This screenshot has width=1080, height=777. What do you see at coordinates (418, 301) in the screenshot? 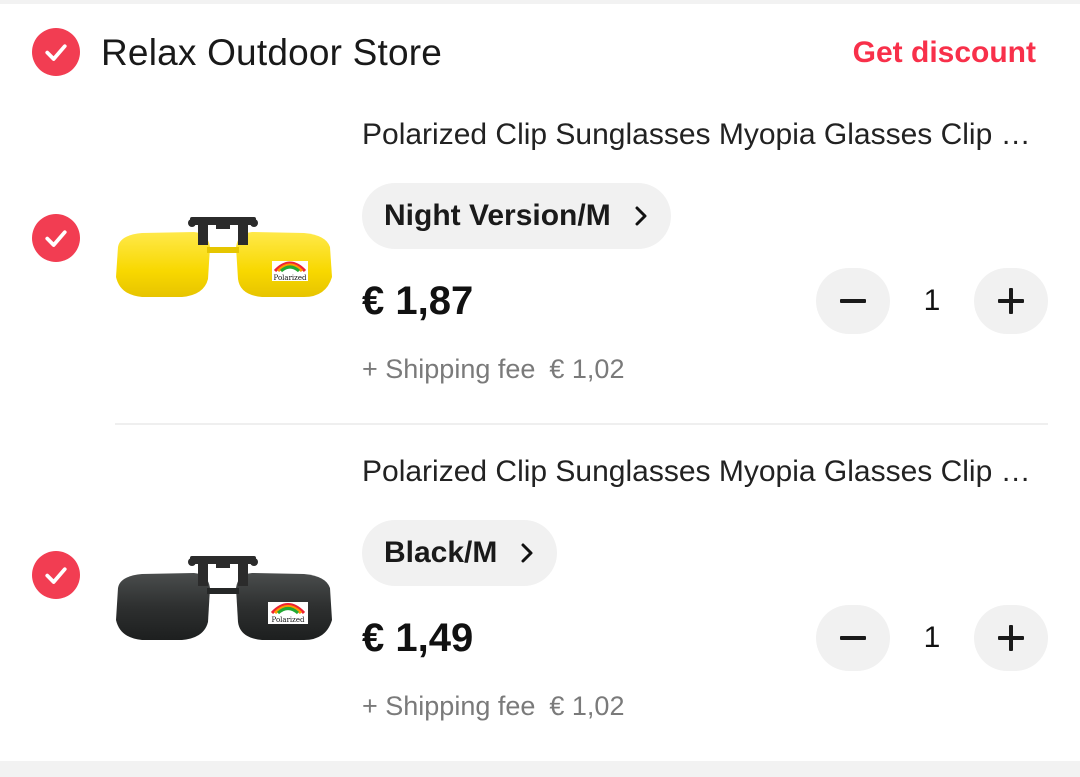
I see `product-price: € 1,87` at bounding box center [418, 301].